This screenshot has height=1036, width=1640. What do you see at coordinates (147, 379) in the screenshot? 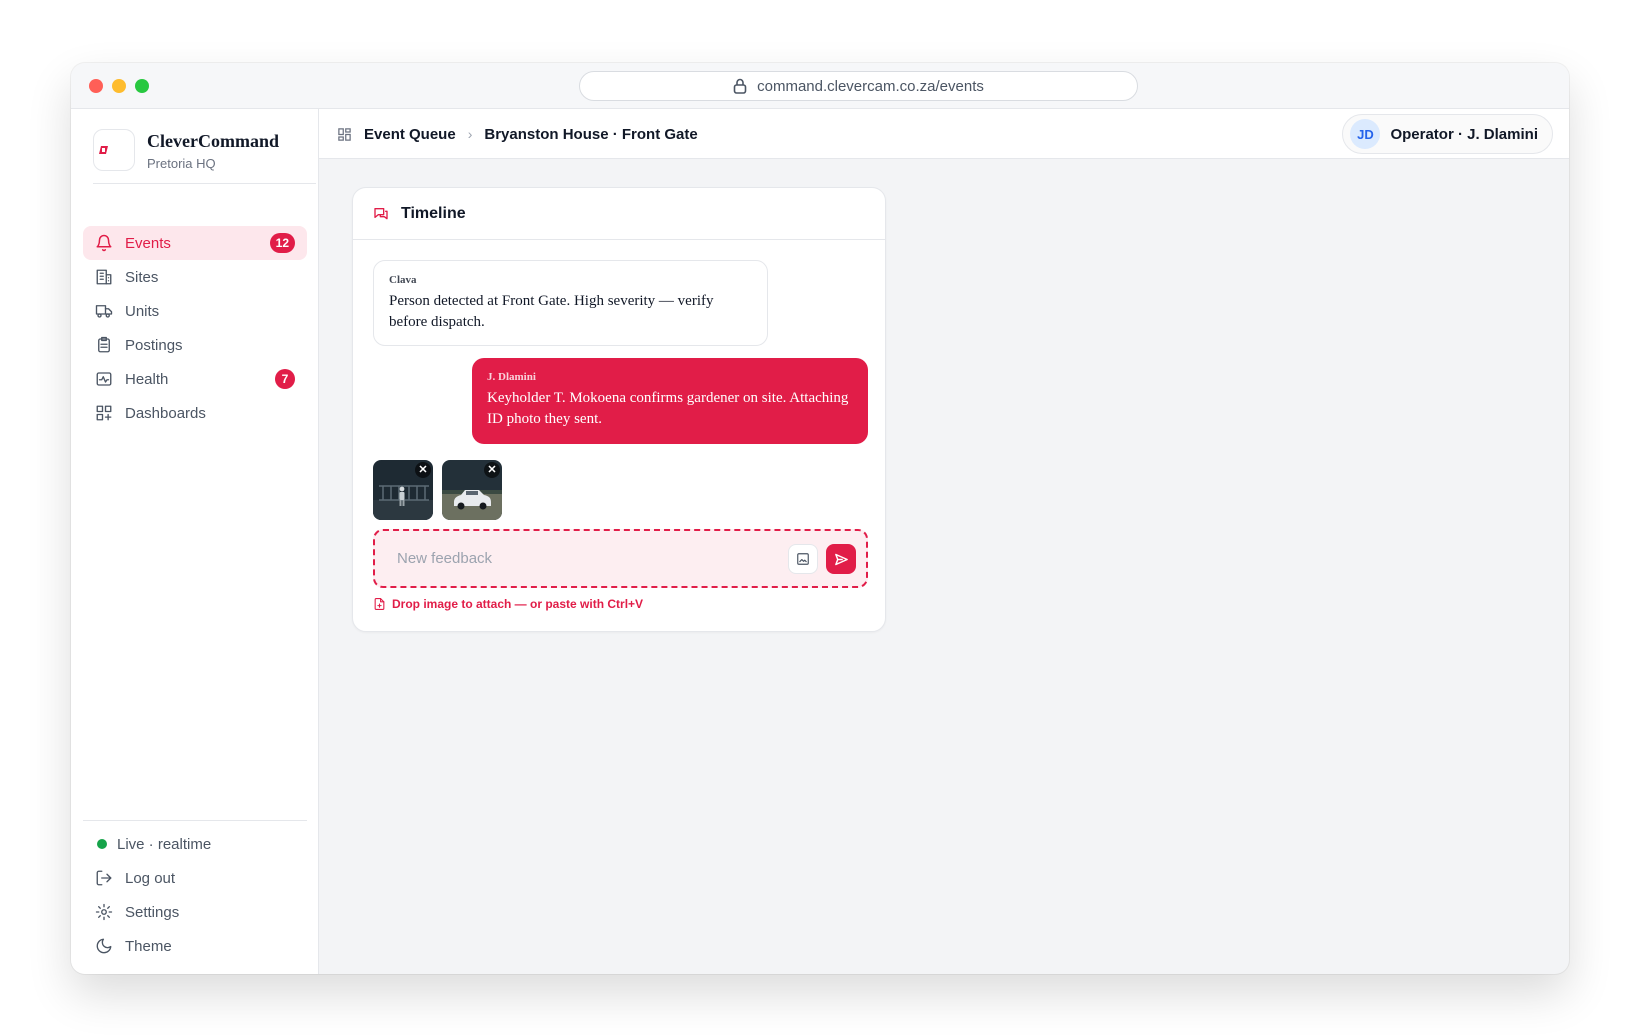
I see `sidebar-item-label: Health` at bounding box center [147, 379].